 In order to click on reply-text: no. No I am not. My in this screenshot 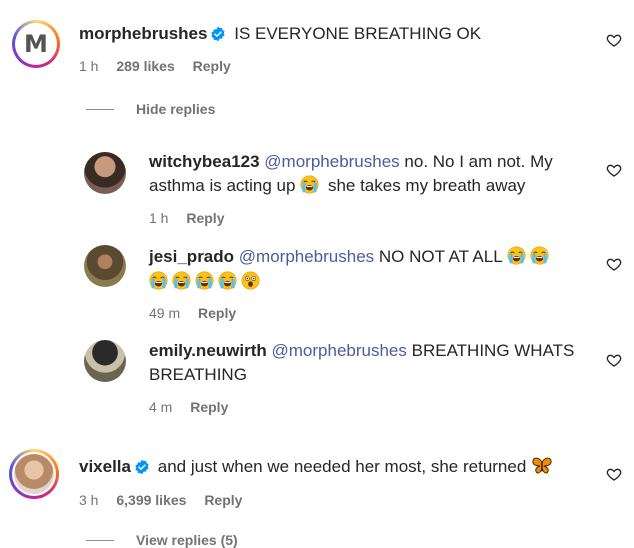, I will do `click(478, 161)`.